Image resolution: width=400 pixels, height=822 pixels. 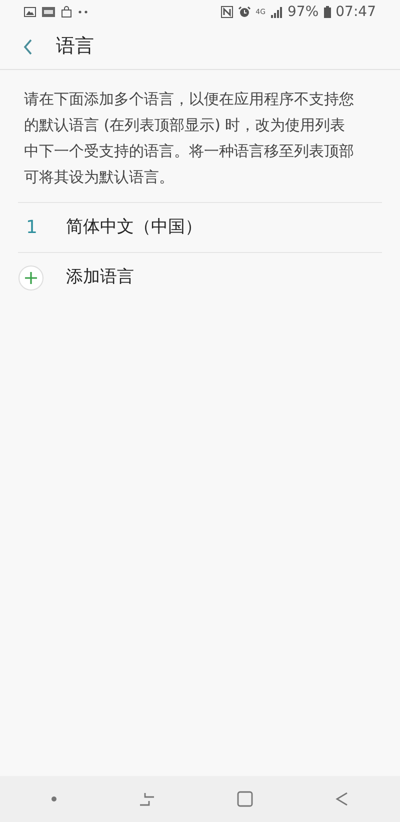 I want to click on battery-percent: 97%, so click(x=303, y=12).